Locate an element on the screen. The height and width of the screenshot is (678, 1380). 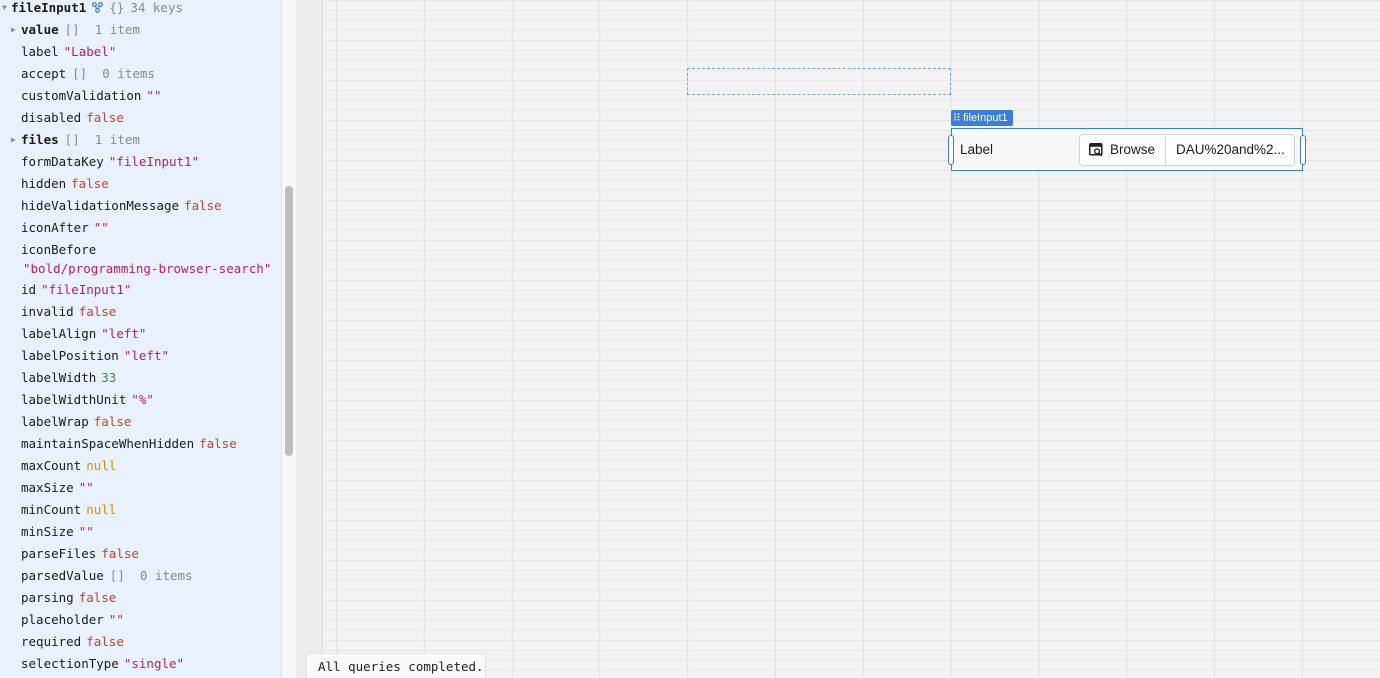
tree-key: parsedValue is located at coordinates (62, 575).